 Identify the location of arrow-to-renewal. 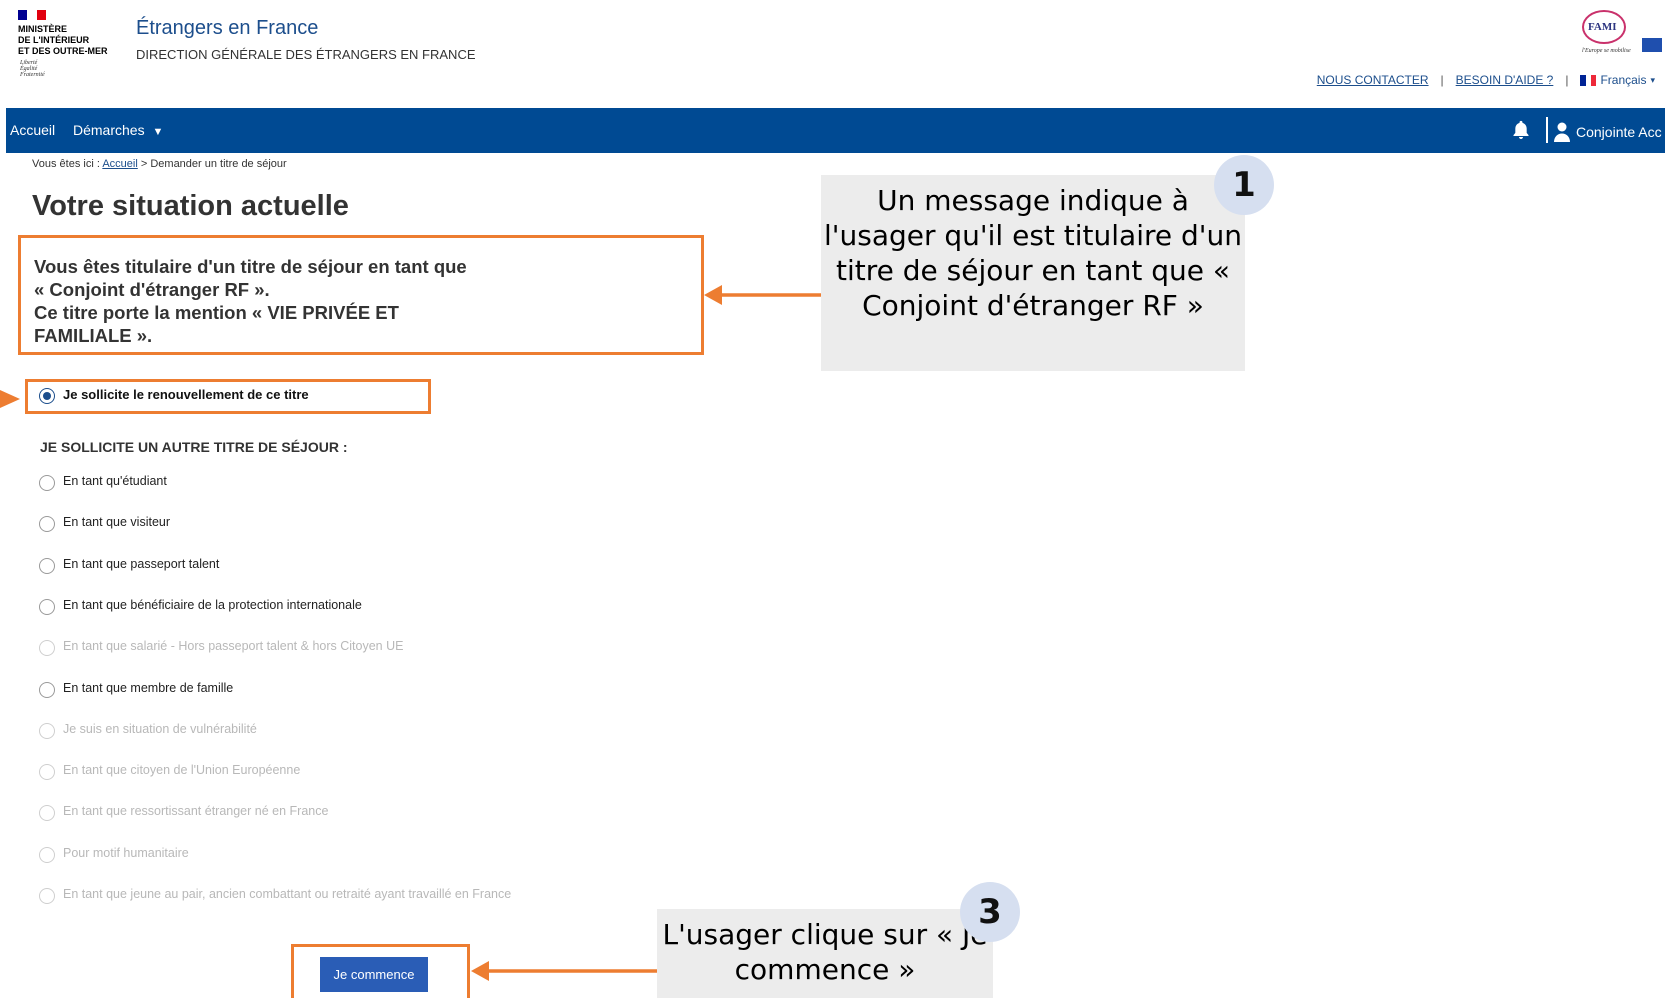
(10, 399).